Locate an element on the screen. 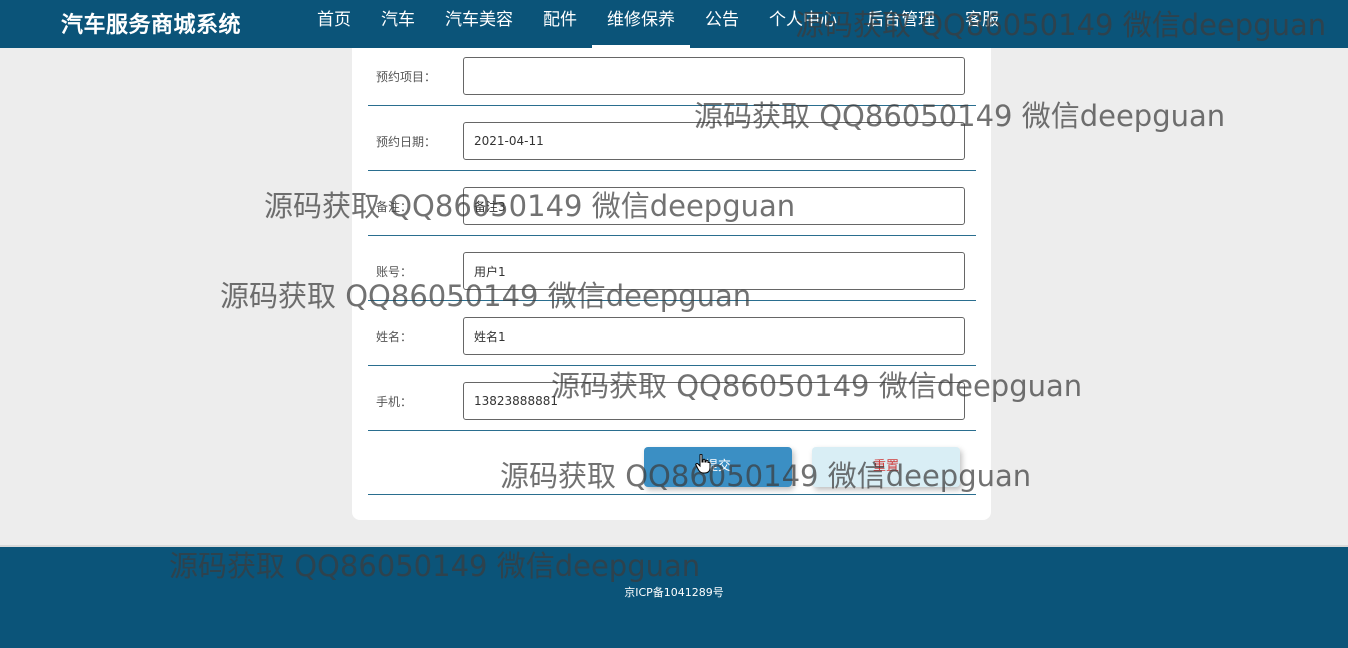 Image resolution: width=1348 pixels, height=648 pixels. form-row-account: 账号： is located at coordinates (672, 268).